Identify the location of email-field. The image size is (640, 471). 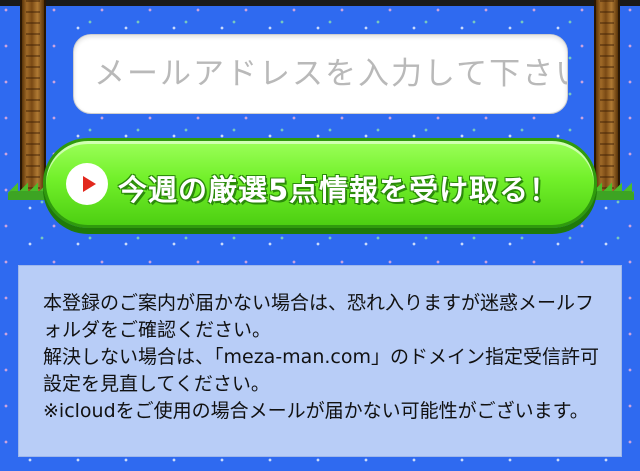
(320, 74).